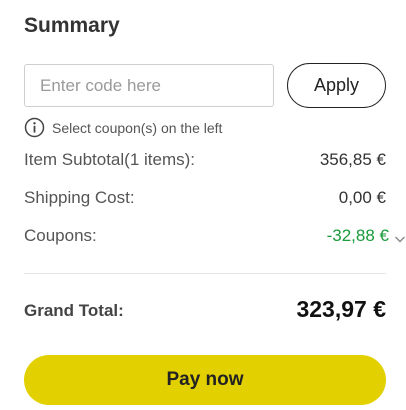 The width and height of the screenshot is (406, 410). I want to click on grand-total-value: 323,97 €, so click(341, 309).